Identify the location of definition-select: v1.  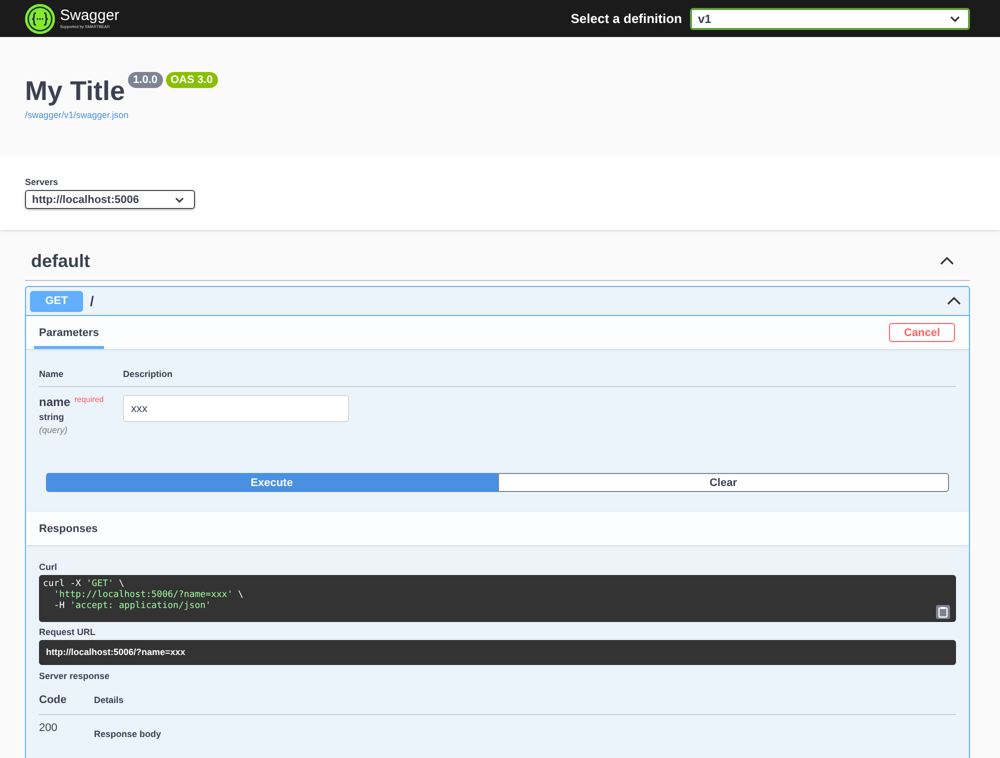
(830, 19).